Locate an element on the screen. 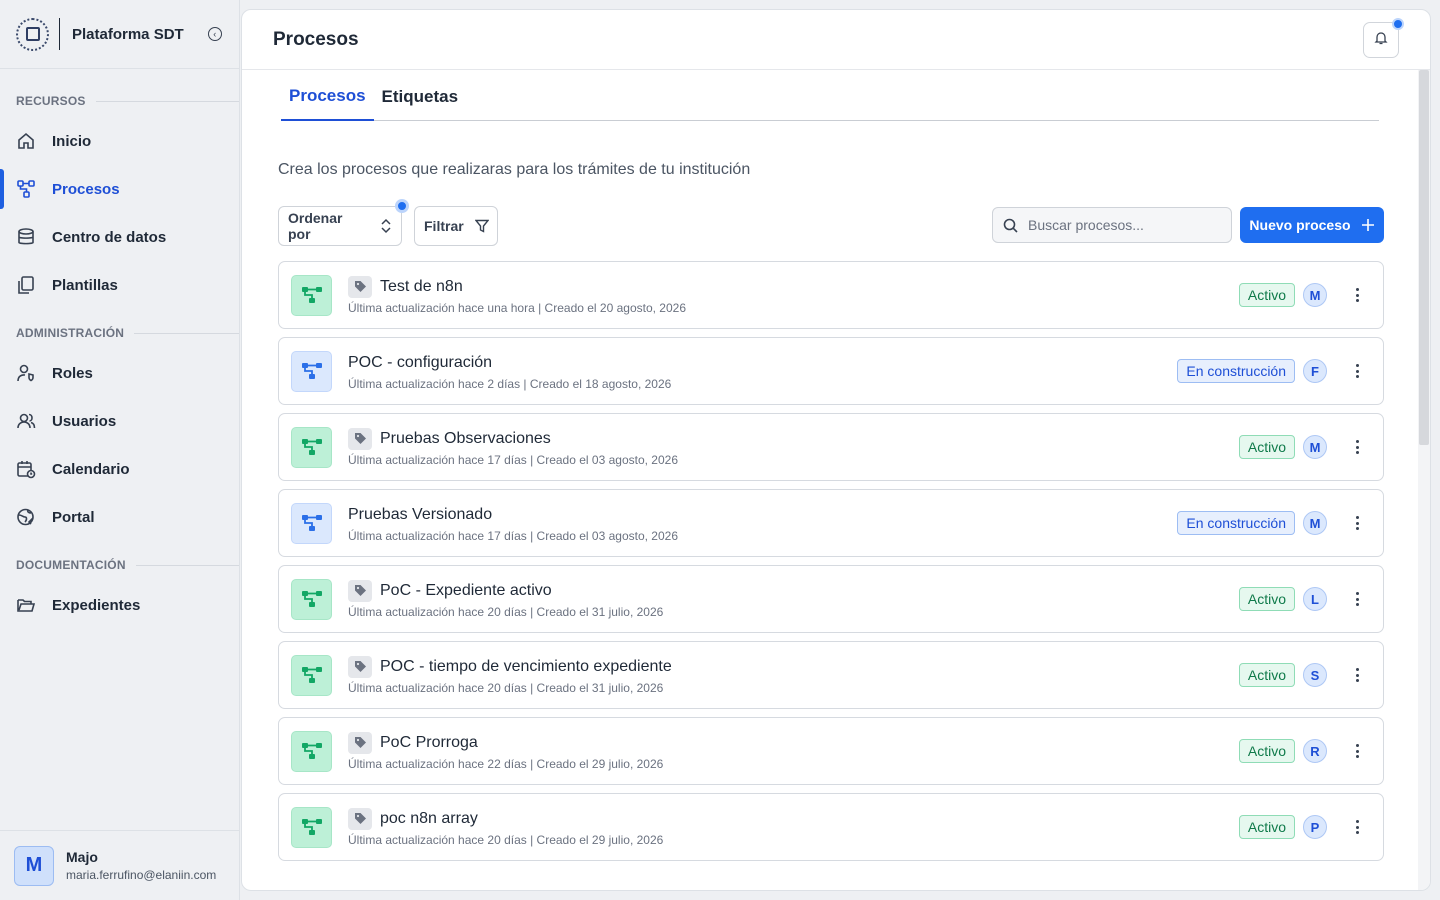  sidebar-item-label: Usuarios is located at coordinates (84, 421).